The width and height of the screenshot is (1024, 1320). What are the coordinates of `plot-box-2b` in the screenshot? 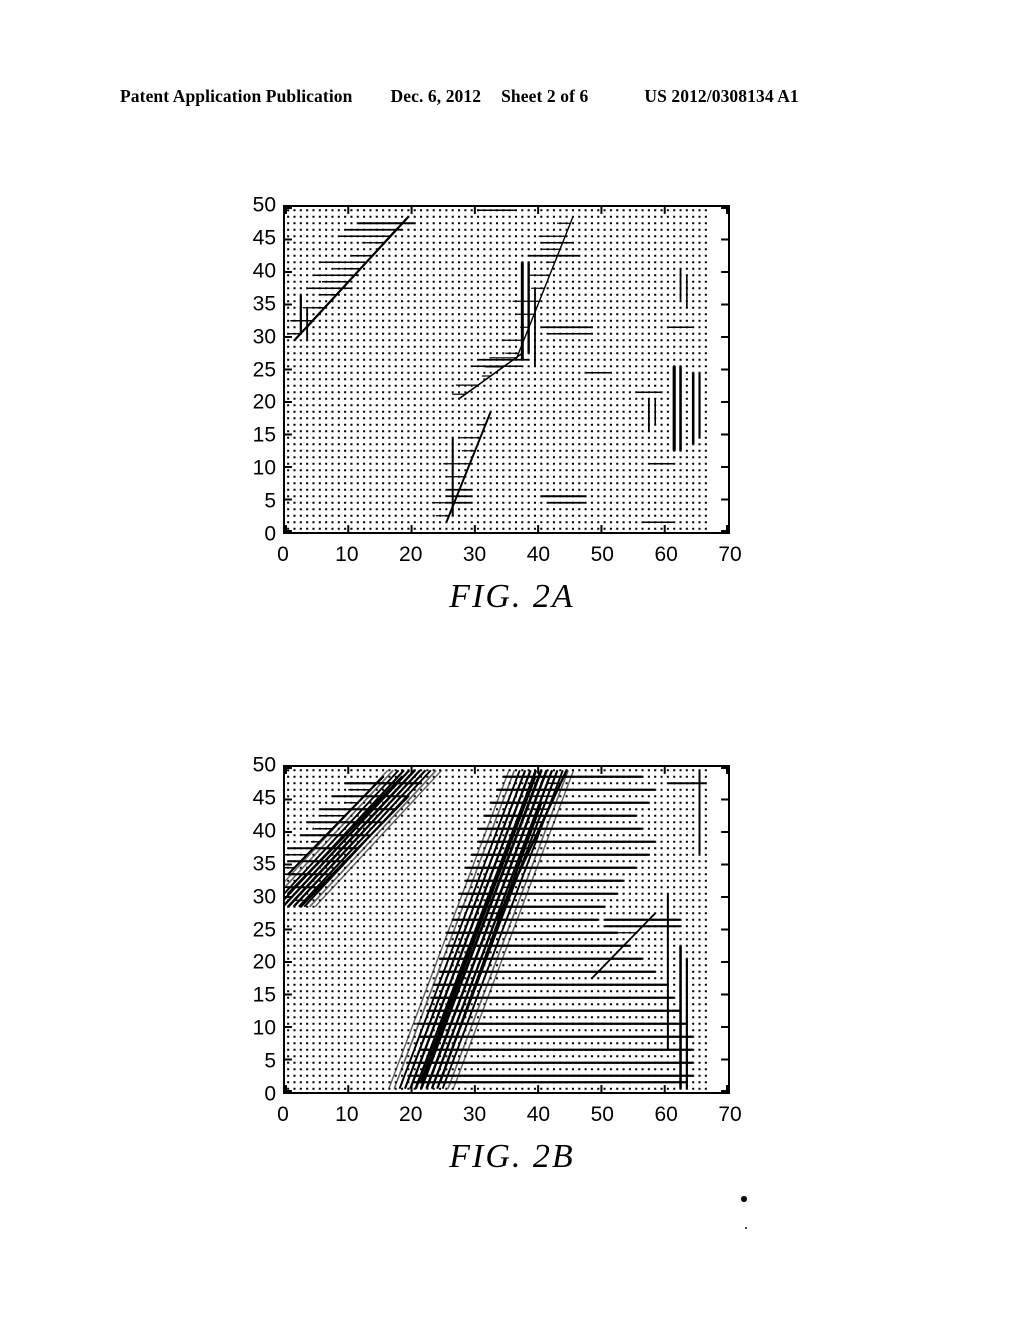 It's located at (506, 929).